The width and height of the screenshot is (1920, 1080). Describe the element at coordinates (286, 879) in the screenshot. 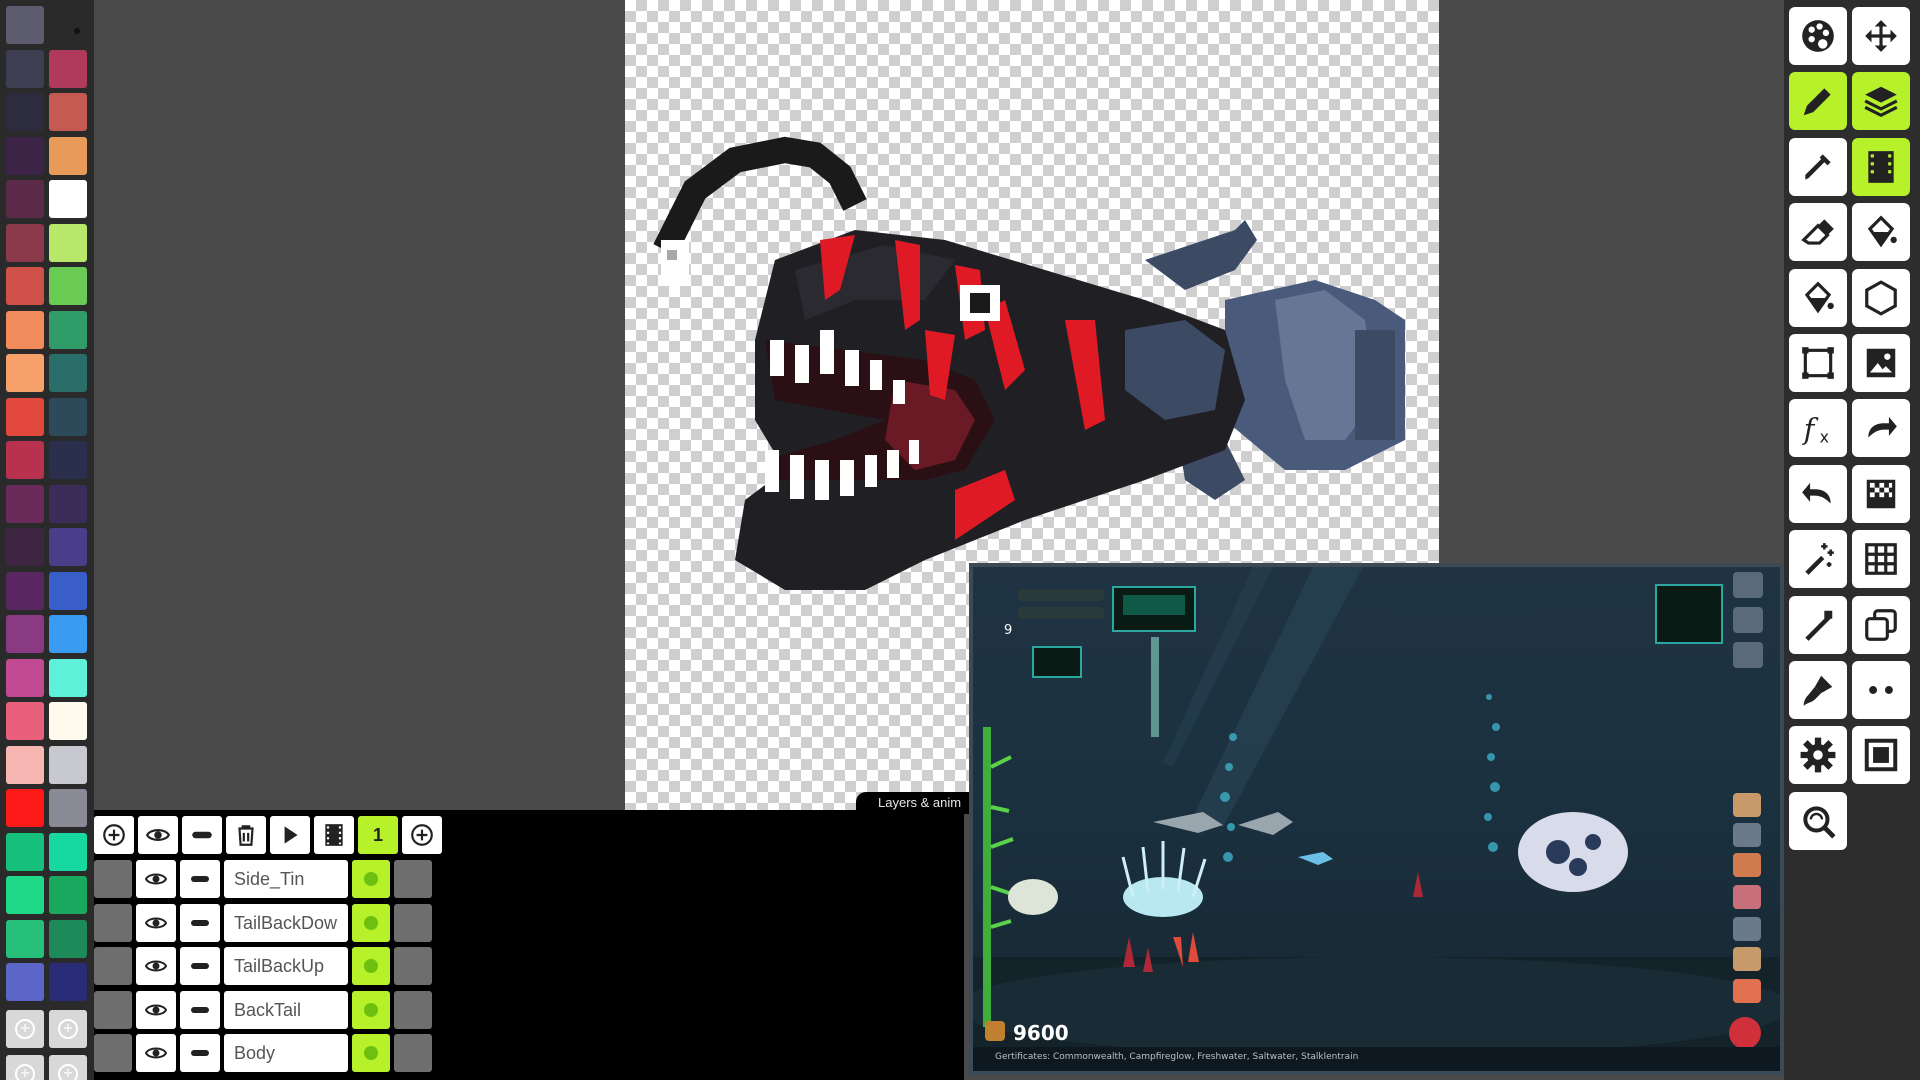

I see `layer-name: Side_Tin` at that location.